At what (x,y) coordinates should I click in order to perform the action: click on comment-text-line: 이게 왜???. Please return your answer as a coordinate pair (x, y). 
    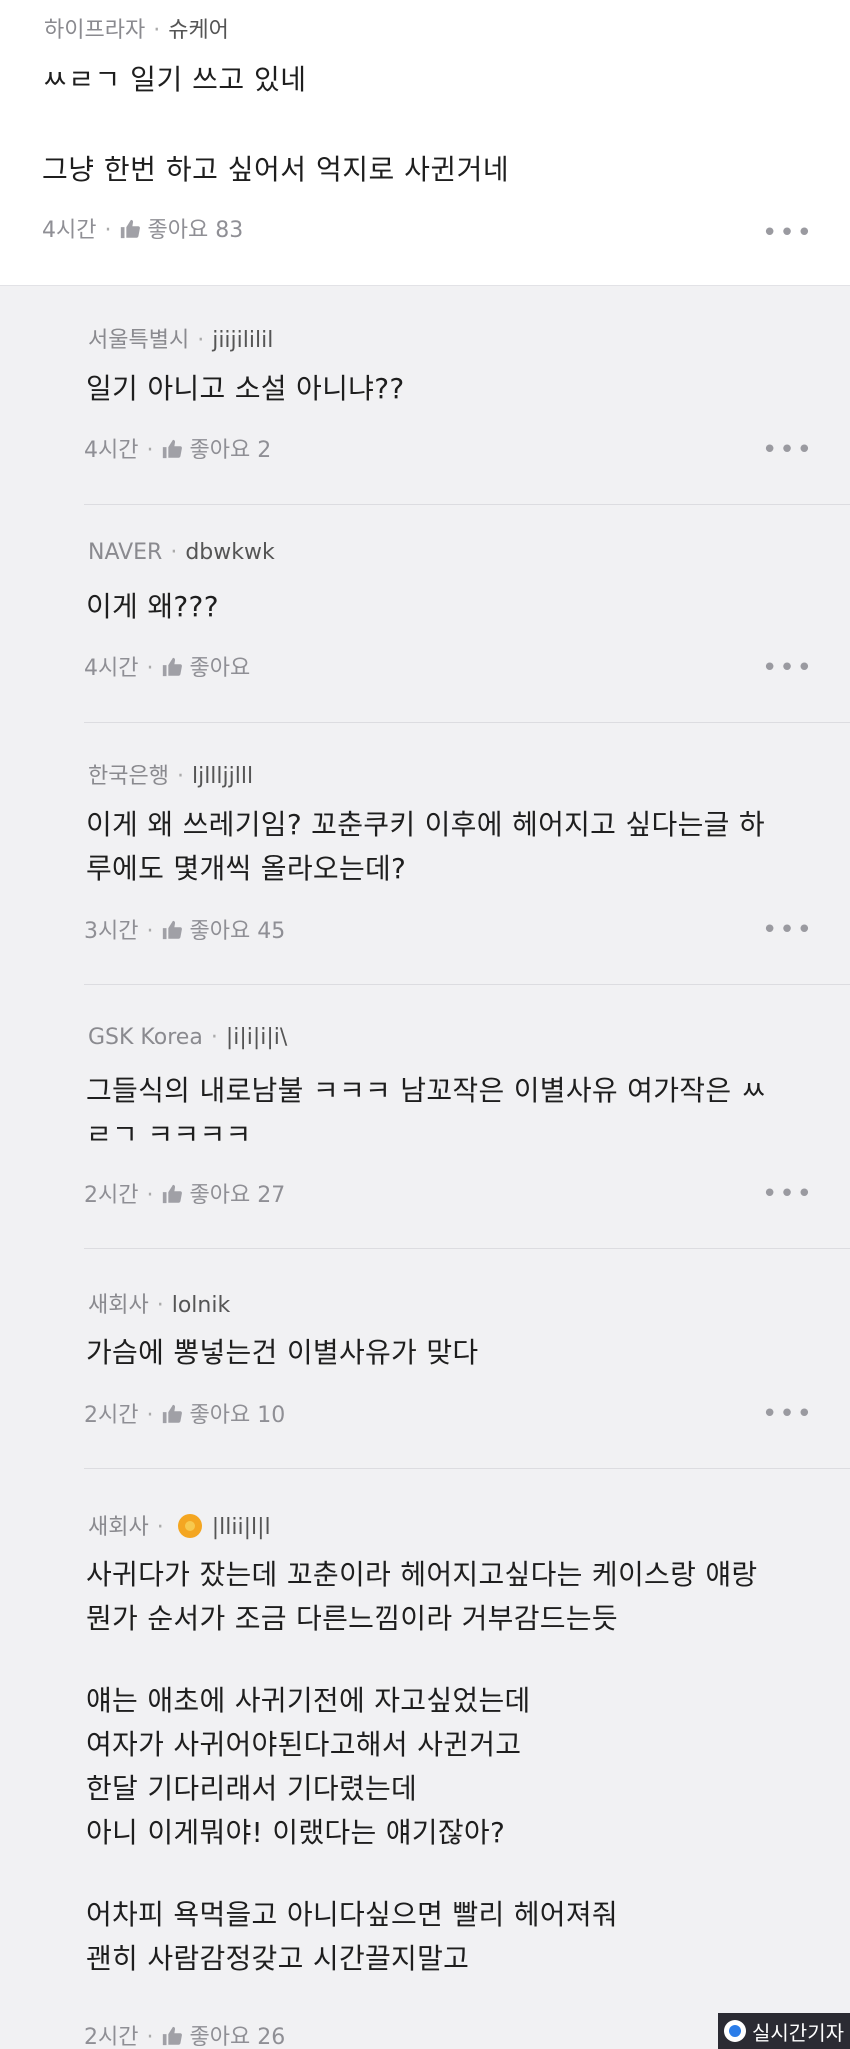
    Looking at the image, I should click on (152, 606).